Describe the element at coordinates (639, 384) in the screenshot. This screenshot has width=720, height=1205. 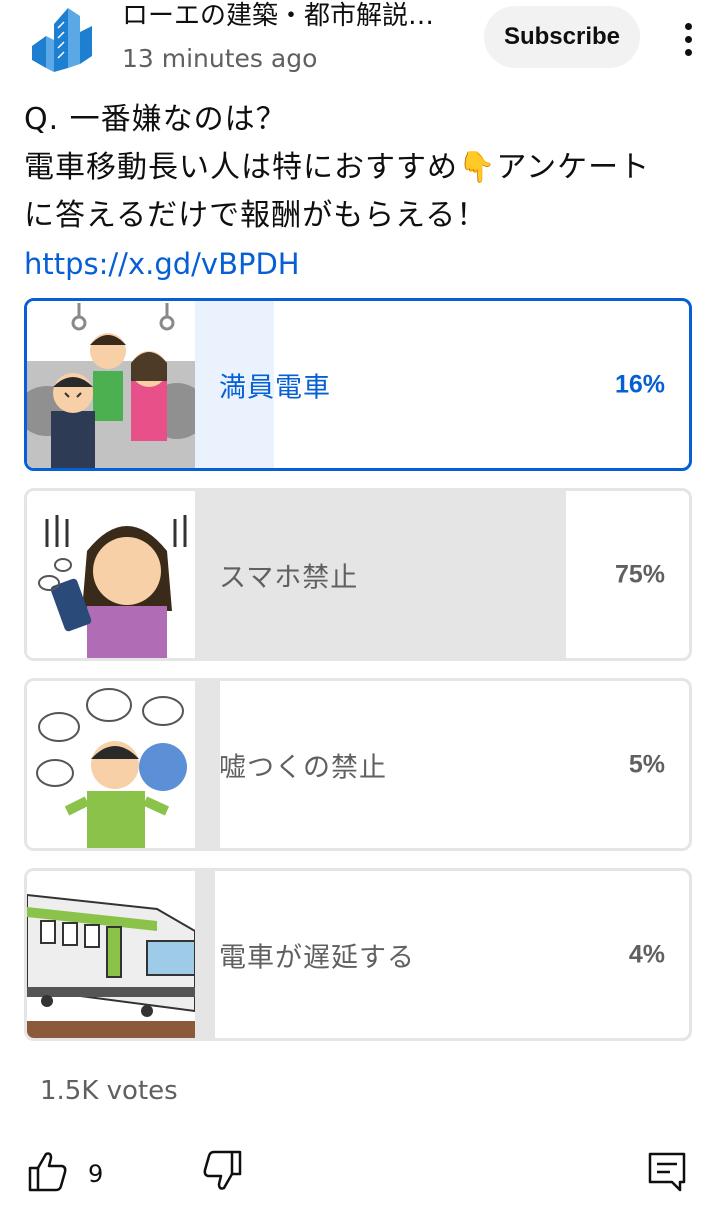
I see `poll-option-percent: 16%` at that location.